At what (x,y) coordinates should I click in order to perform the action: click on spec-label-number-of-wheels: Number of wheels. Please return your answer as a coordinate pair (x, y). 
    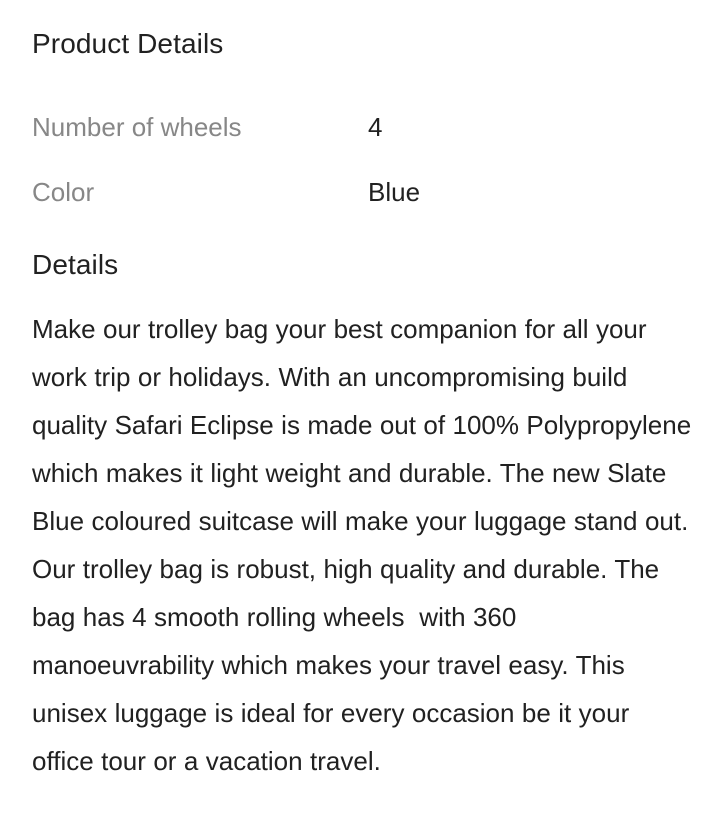
    Looking at the image, I should click on (137, 127).